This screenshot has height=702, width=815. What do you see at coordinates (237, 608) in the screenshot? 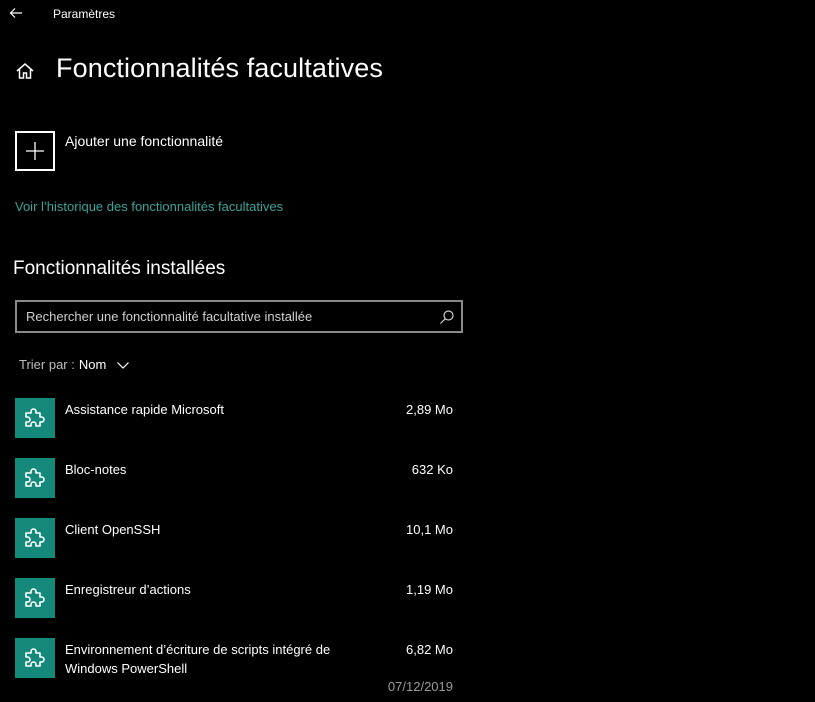
I see `feature-row: Enregistreur d’actions 1,19 Mo` at bounding box center [237, 608].